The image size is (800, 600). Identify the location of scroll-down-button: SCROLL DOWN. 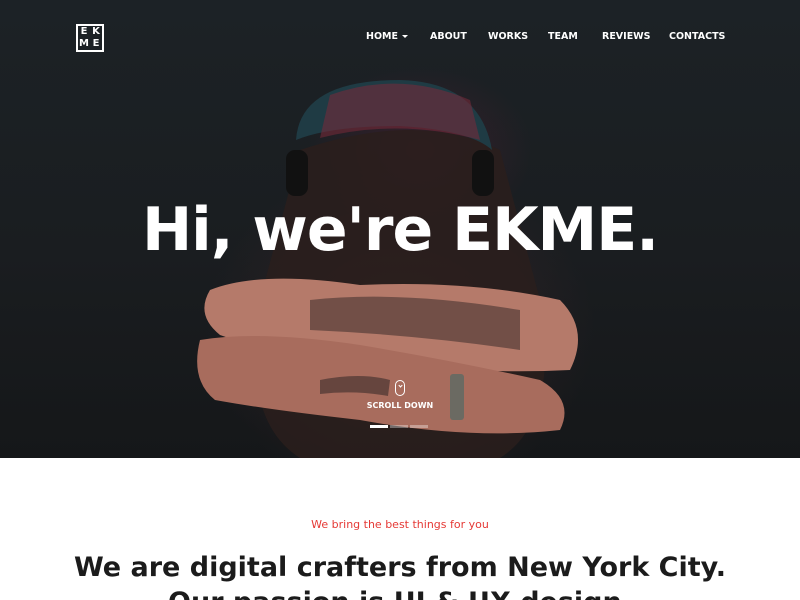
(400, 395).